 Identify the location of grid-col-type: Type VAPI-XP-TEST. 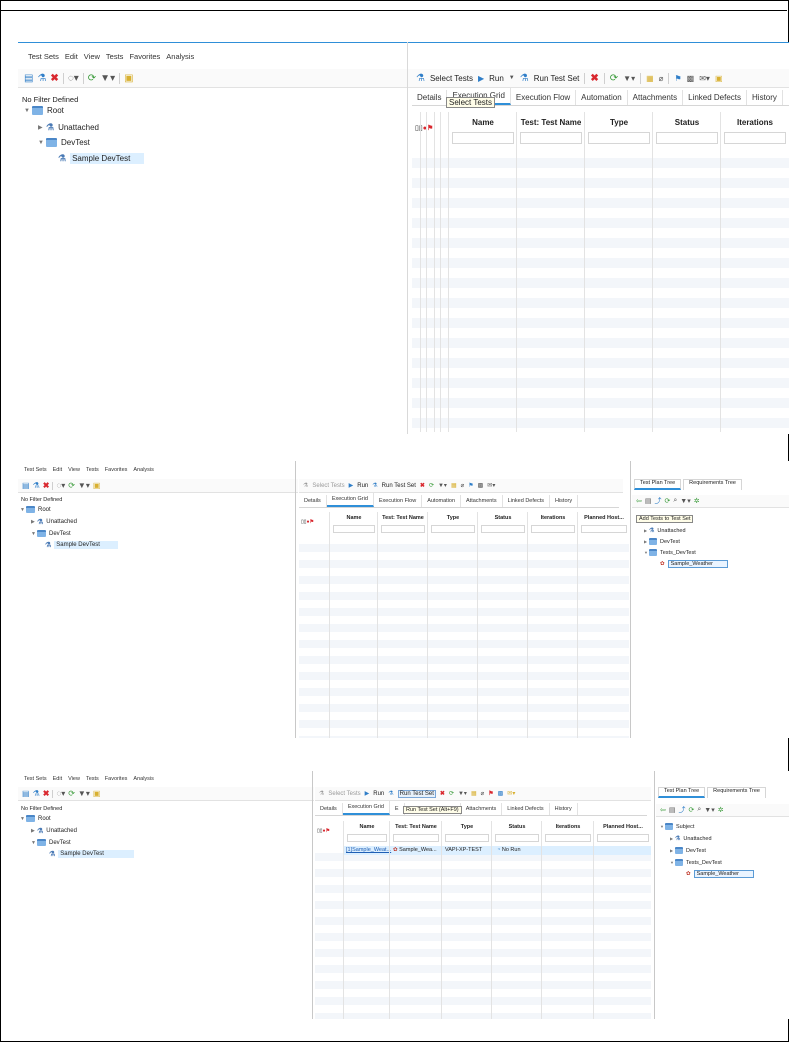
(466, 920).